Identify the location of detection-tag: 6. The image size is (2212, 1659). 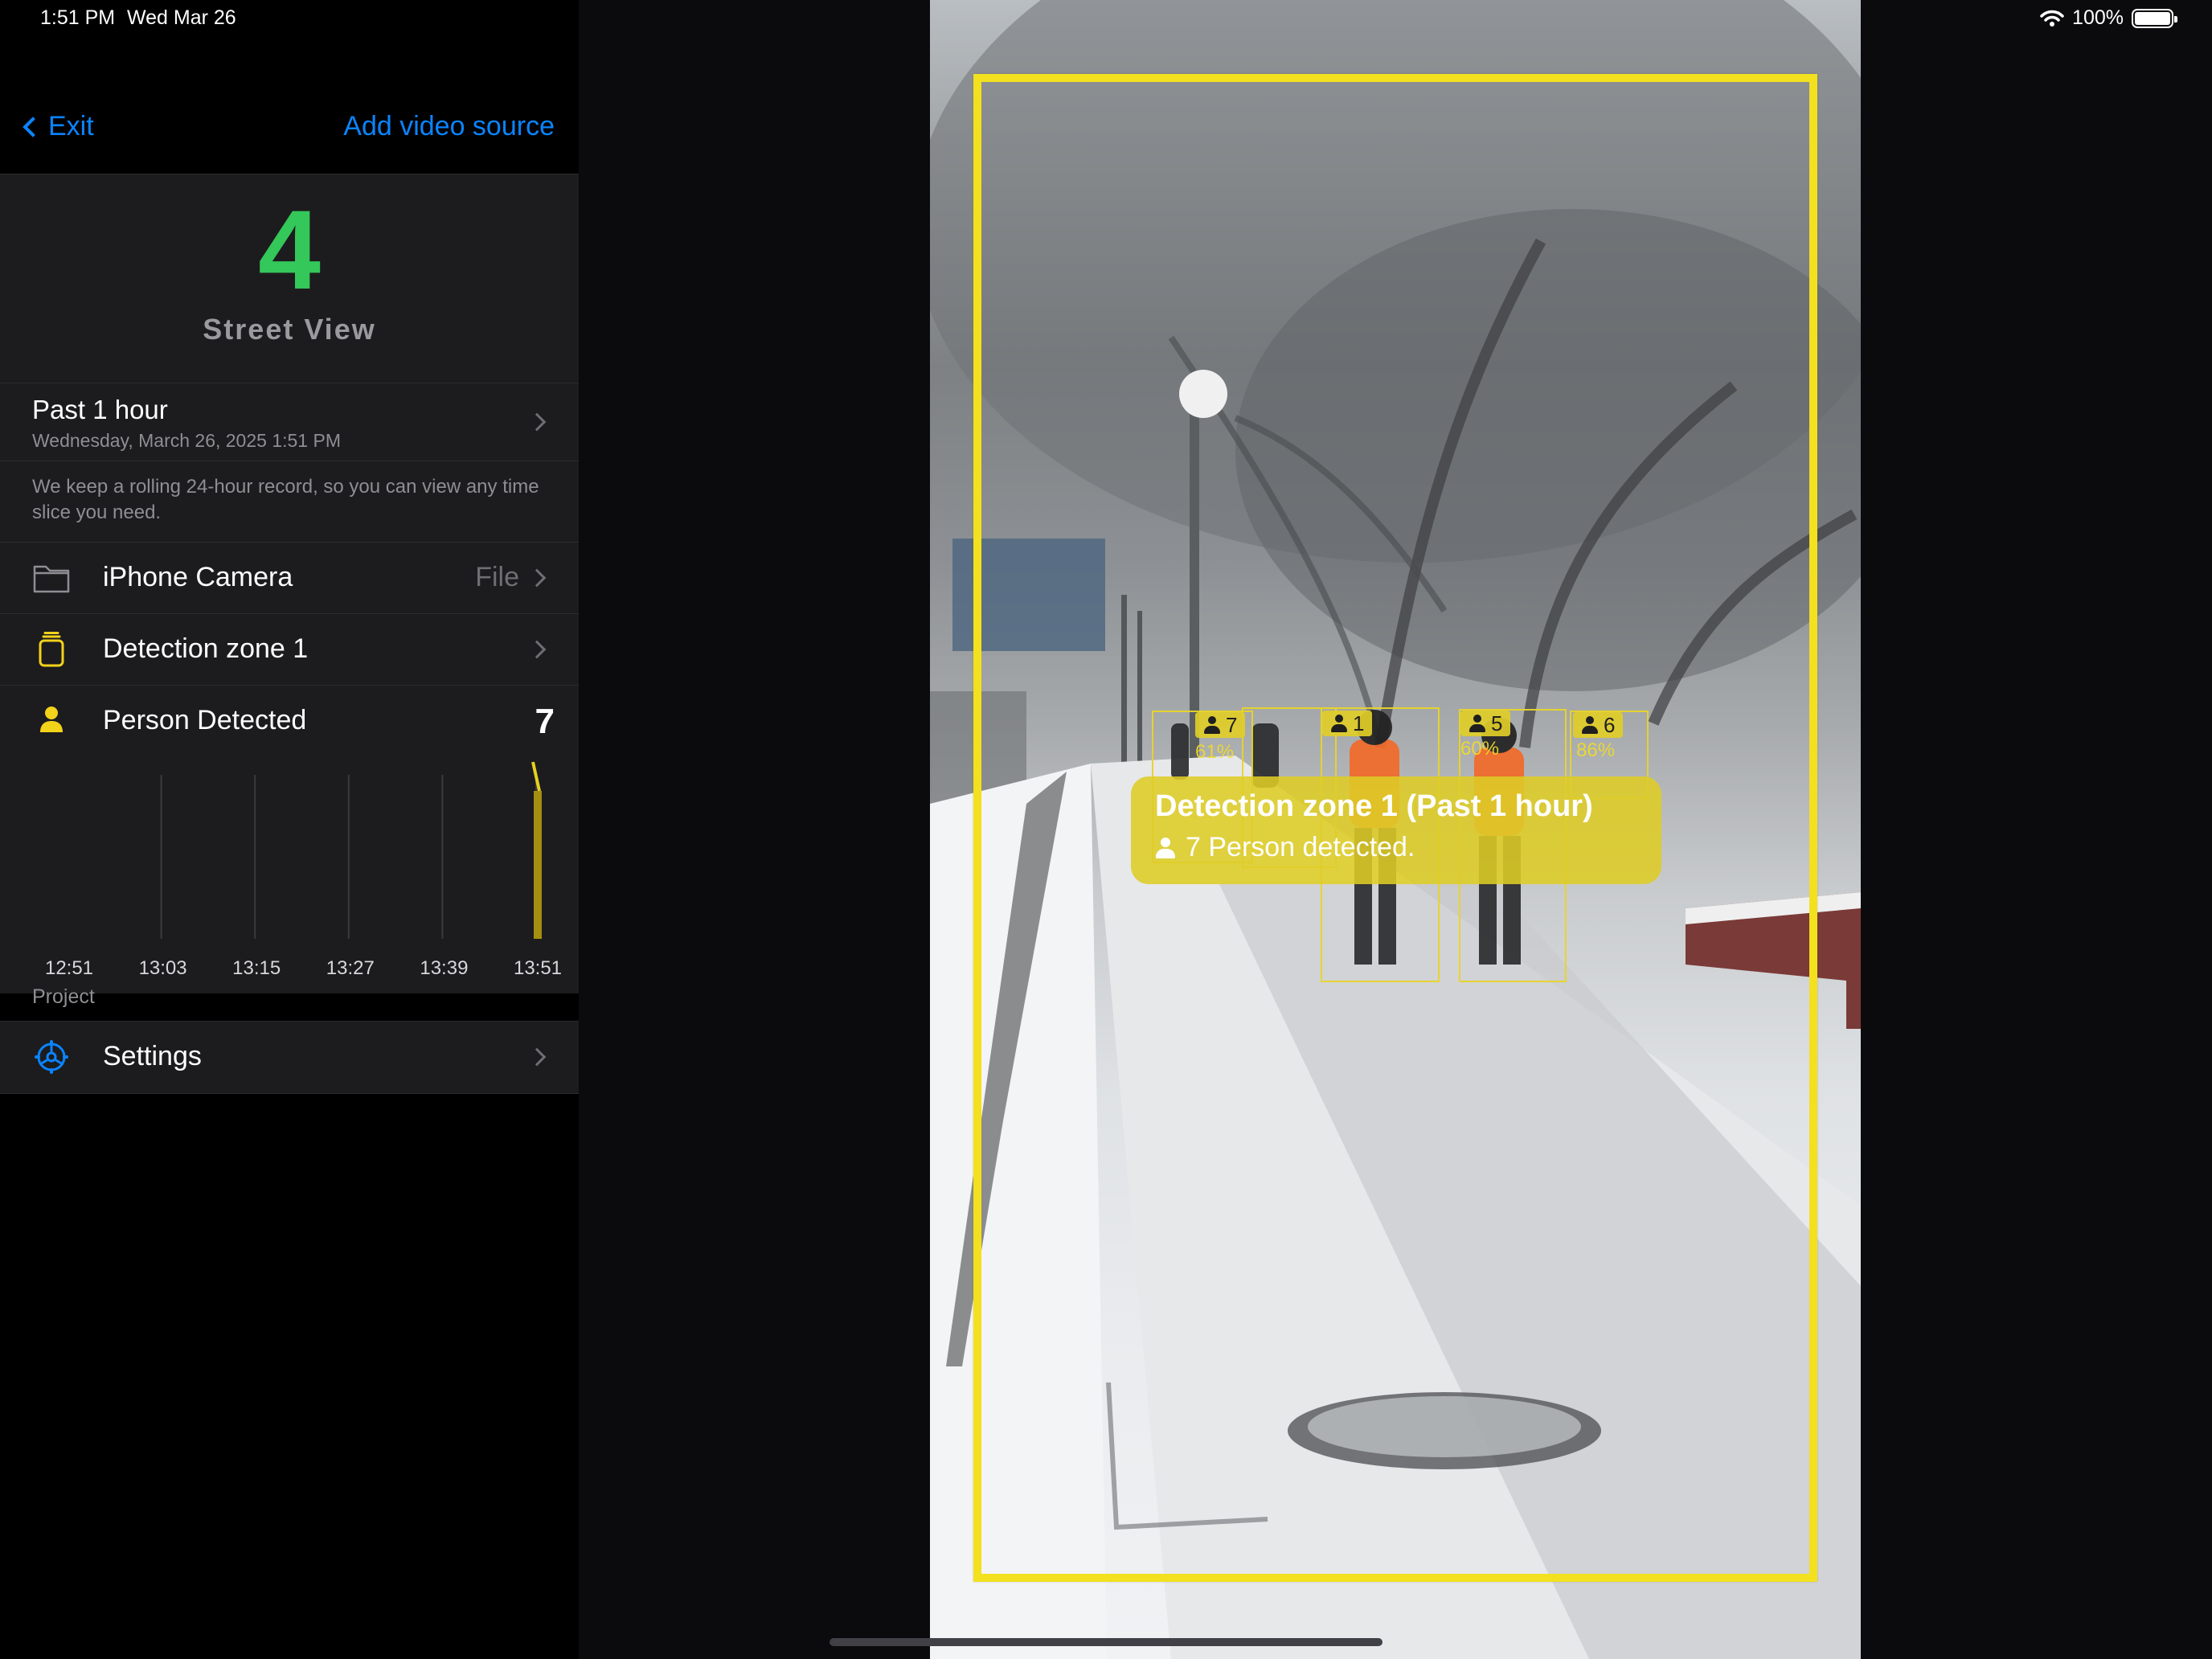
(1598, 725).